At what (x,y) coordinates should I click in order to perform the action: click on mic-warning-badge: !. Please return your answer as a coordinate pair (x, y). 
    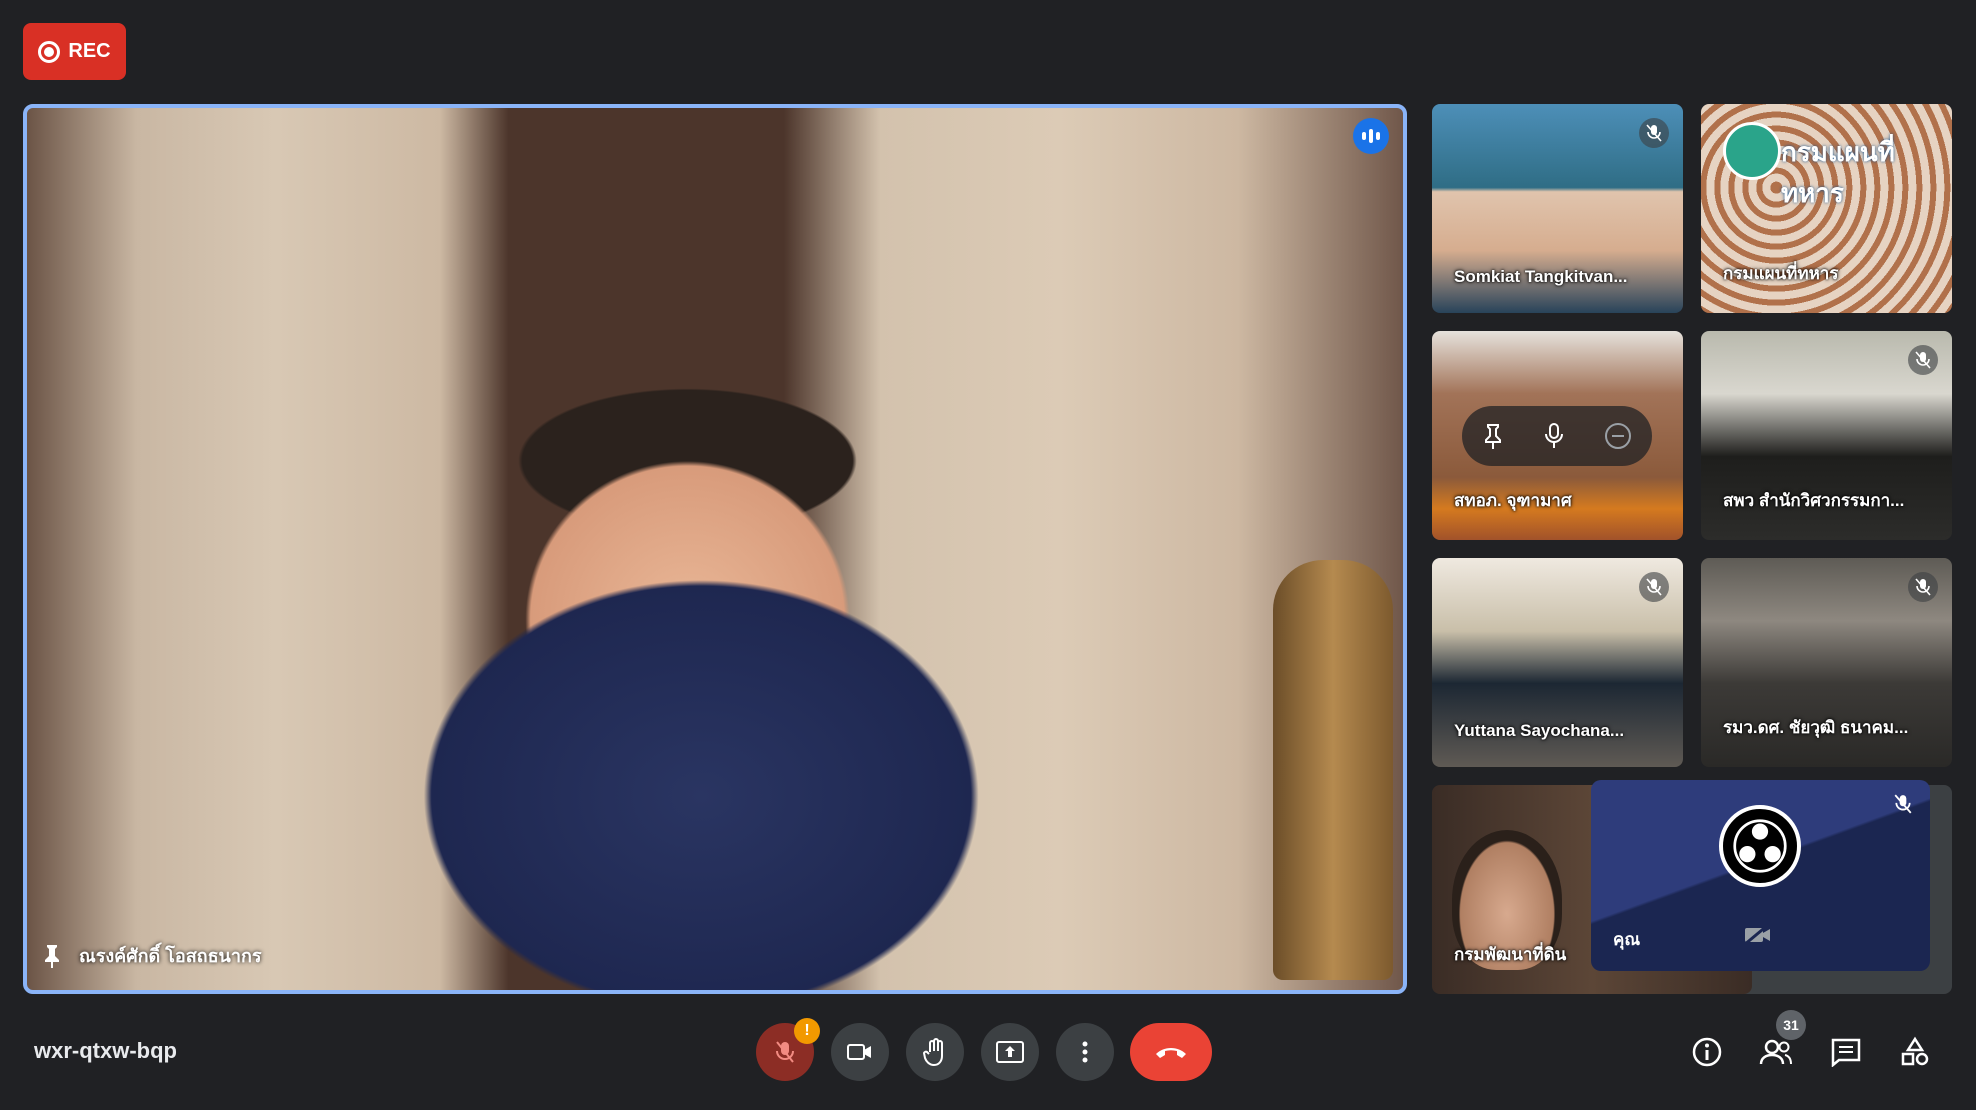
    Looking at the image, I should click on (807, 1031).